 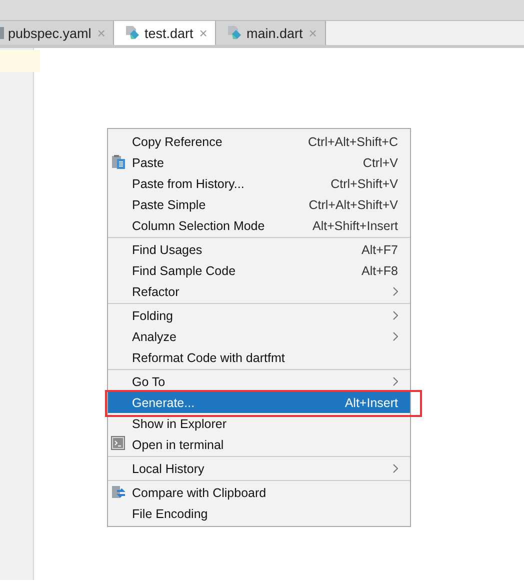 What do you see at coordinates (2, 33) in the screenshot?
I see `file-icon` at bounding box center [2, 33].